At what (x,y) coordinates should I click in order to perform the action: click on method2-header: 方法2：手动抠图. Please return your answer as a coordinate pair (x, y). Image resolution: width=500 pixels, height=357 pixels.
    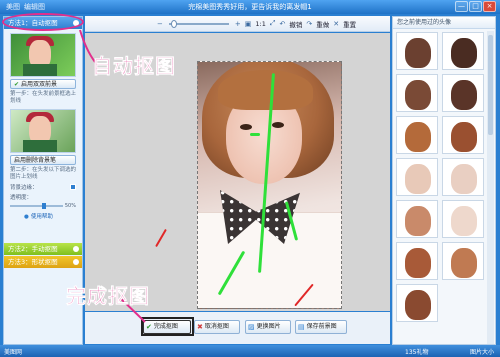
    Looking at the image, I should click on (43, 249).